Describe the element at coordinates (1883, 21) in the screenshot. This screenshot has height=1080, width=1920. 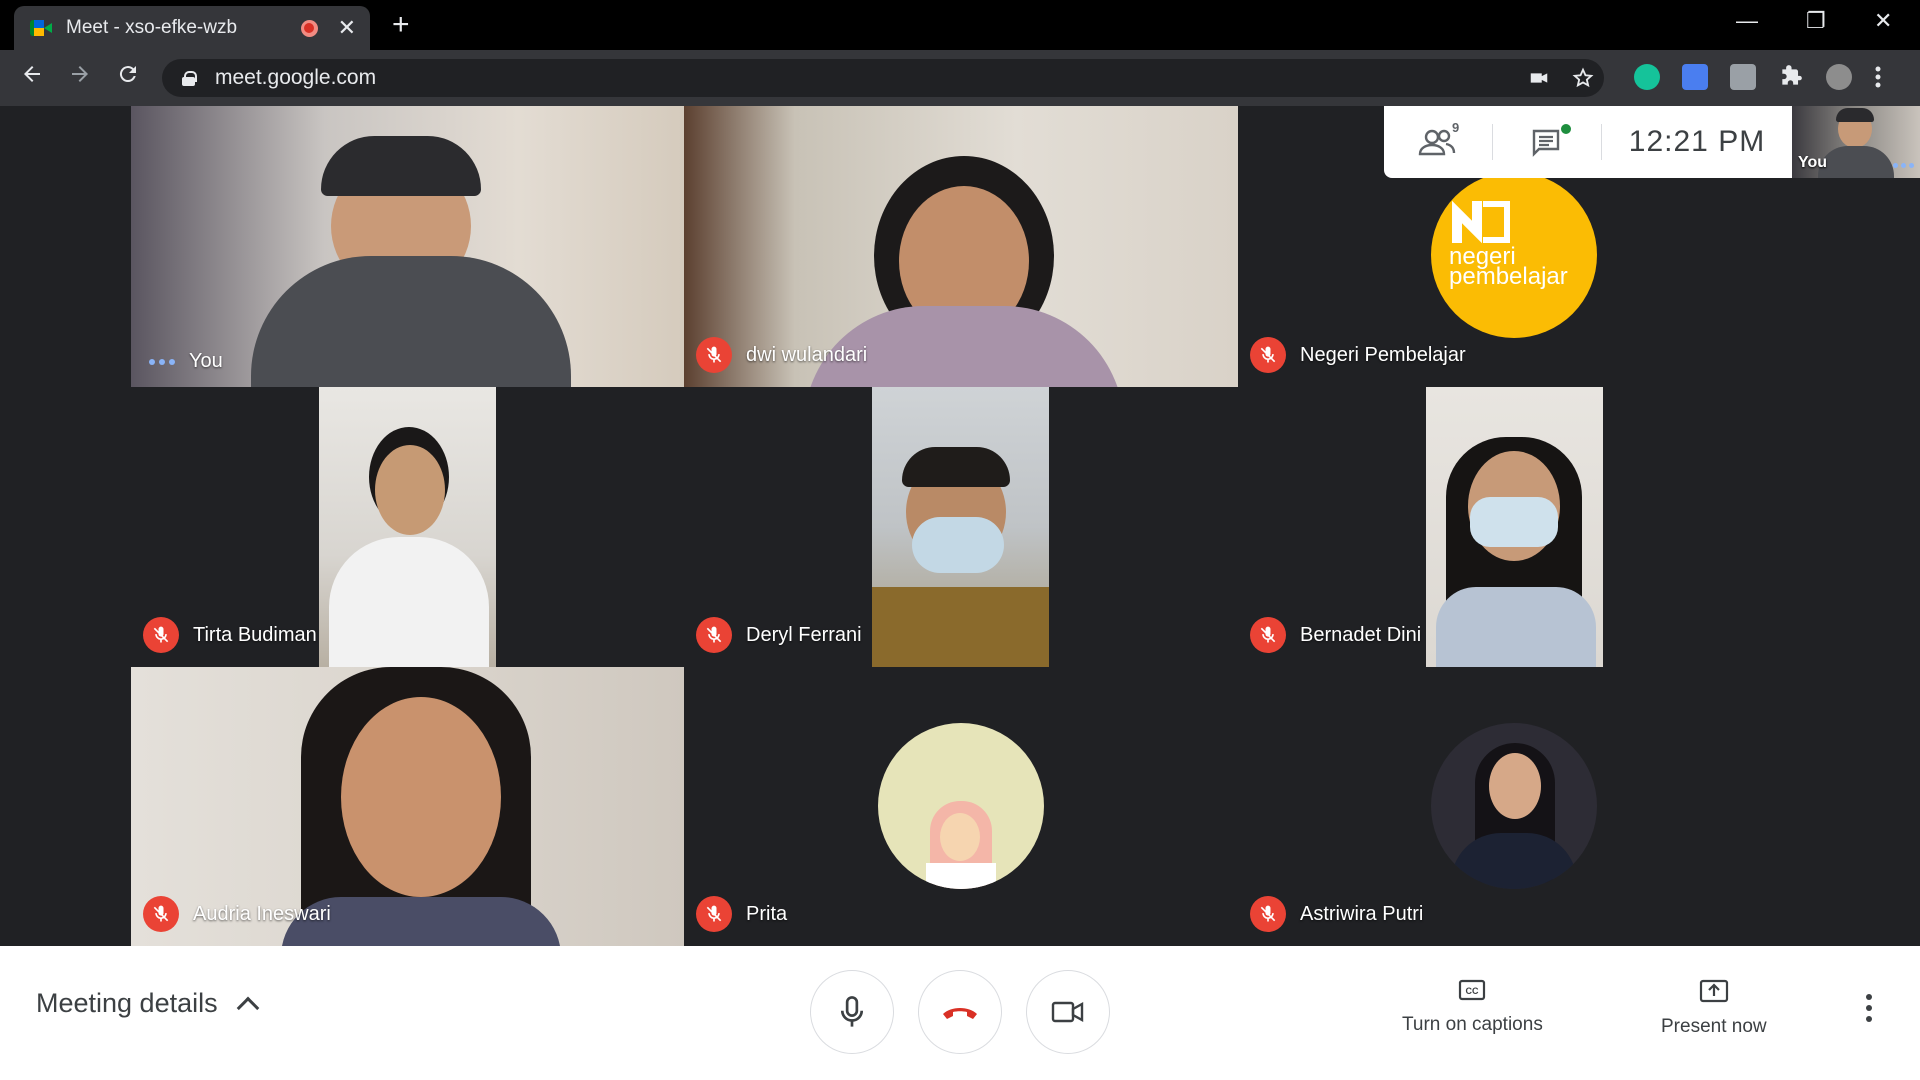
I see `close-window-button: ✕` at that location.